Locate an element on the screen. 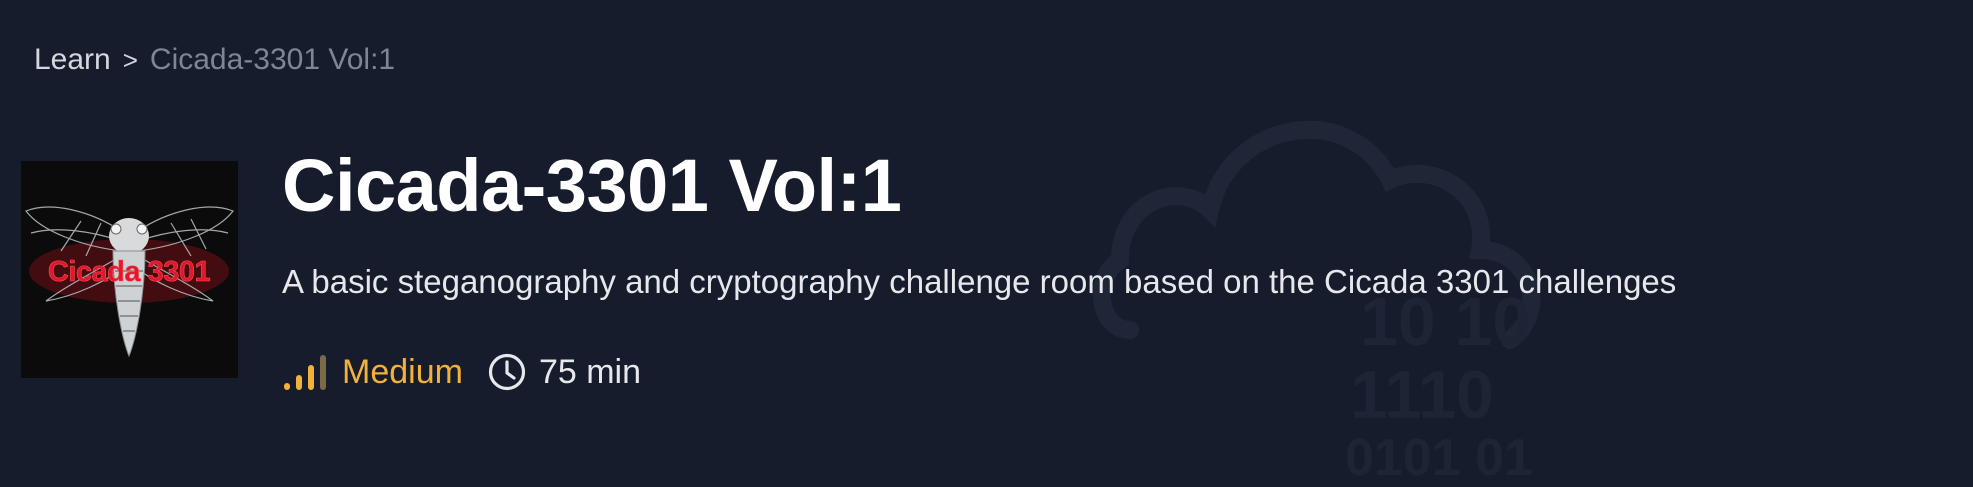 The width and height of the screenshot is (1973, 487). room-thumbnail: Cicada 3301 is located at coordinates (129, 269).